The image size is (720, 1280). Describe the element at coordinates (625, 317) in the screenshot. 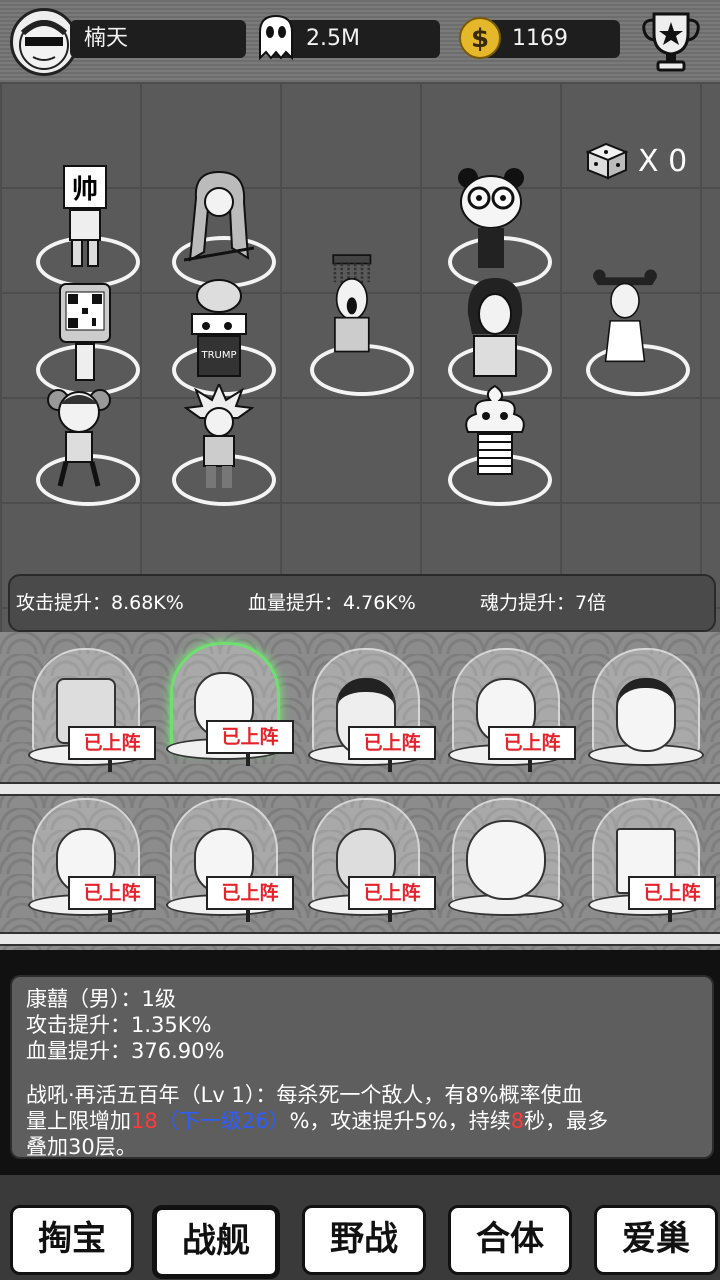

I see `hero-qing-lady` at that location.